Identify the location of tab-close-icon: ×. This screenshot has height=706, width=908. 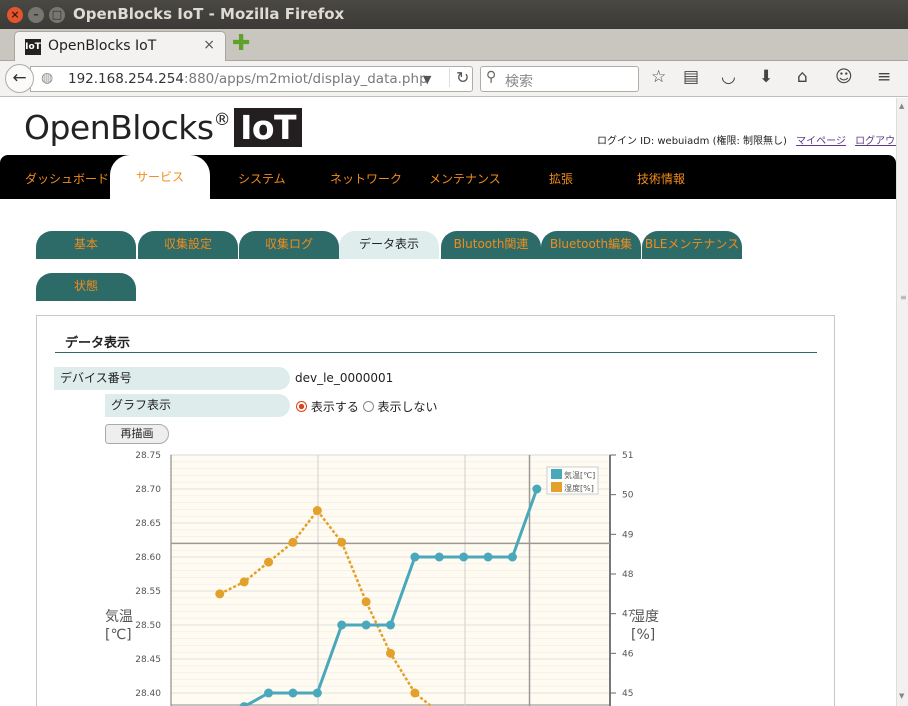
(209, 45).